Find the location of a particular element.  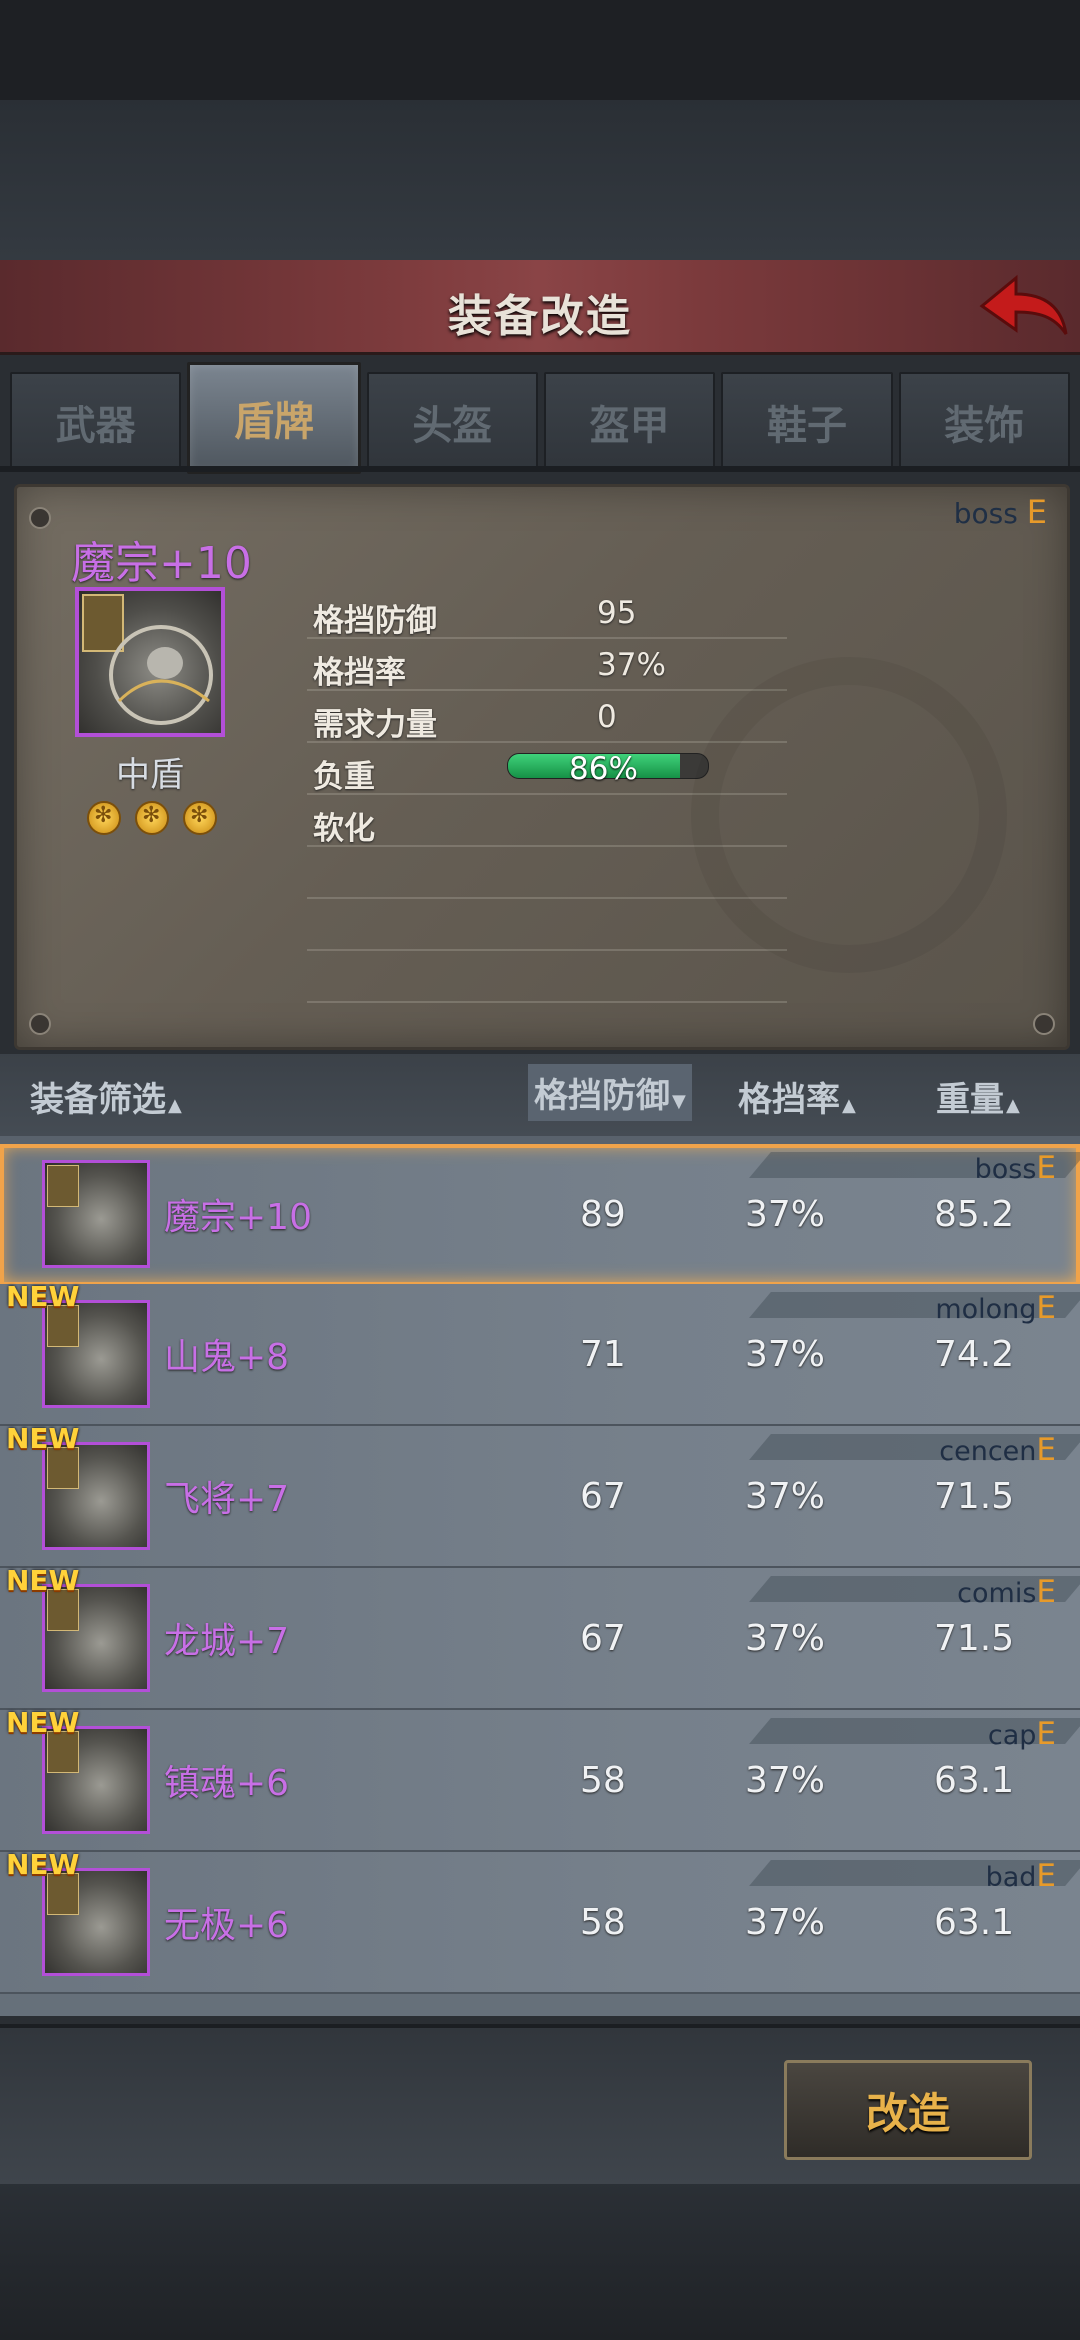

source-label: boss is located at coordinates (1005, 1169).